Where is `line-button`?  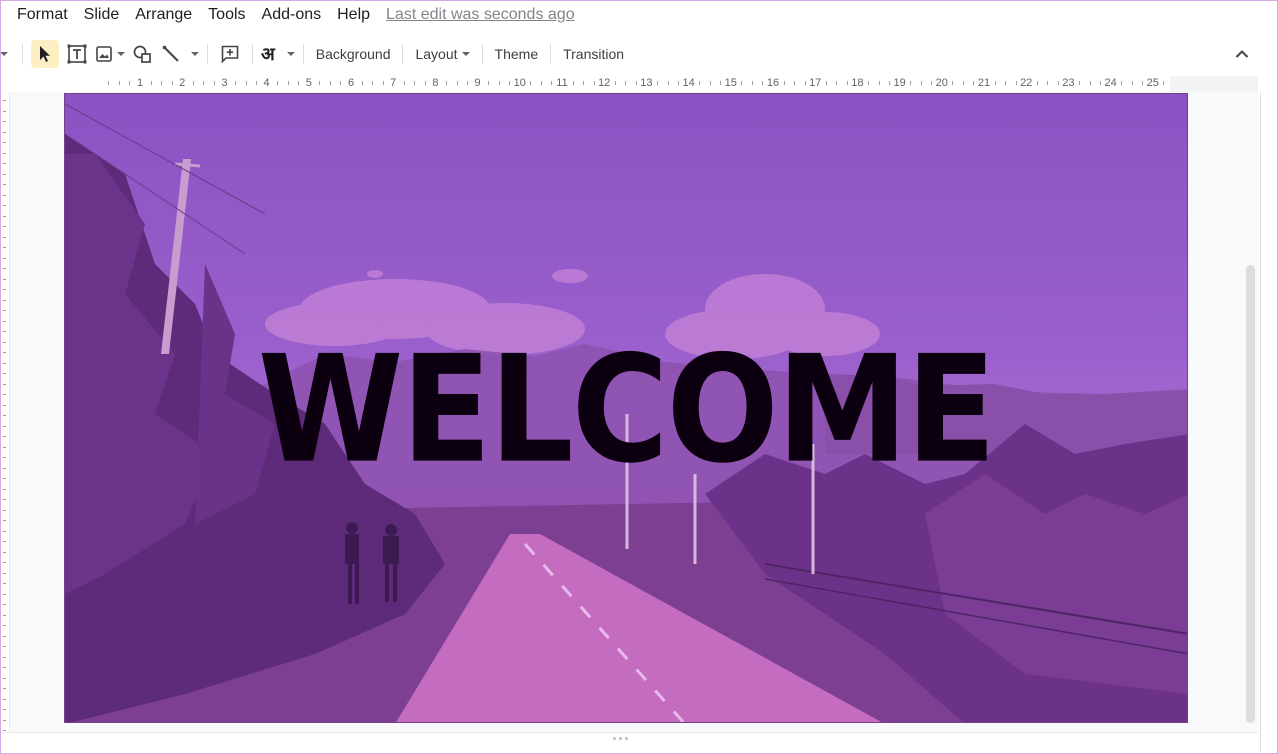
line-button is located at coordinates (180, 54).